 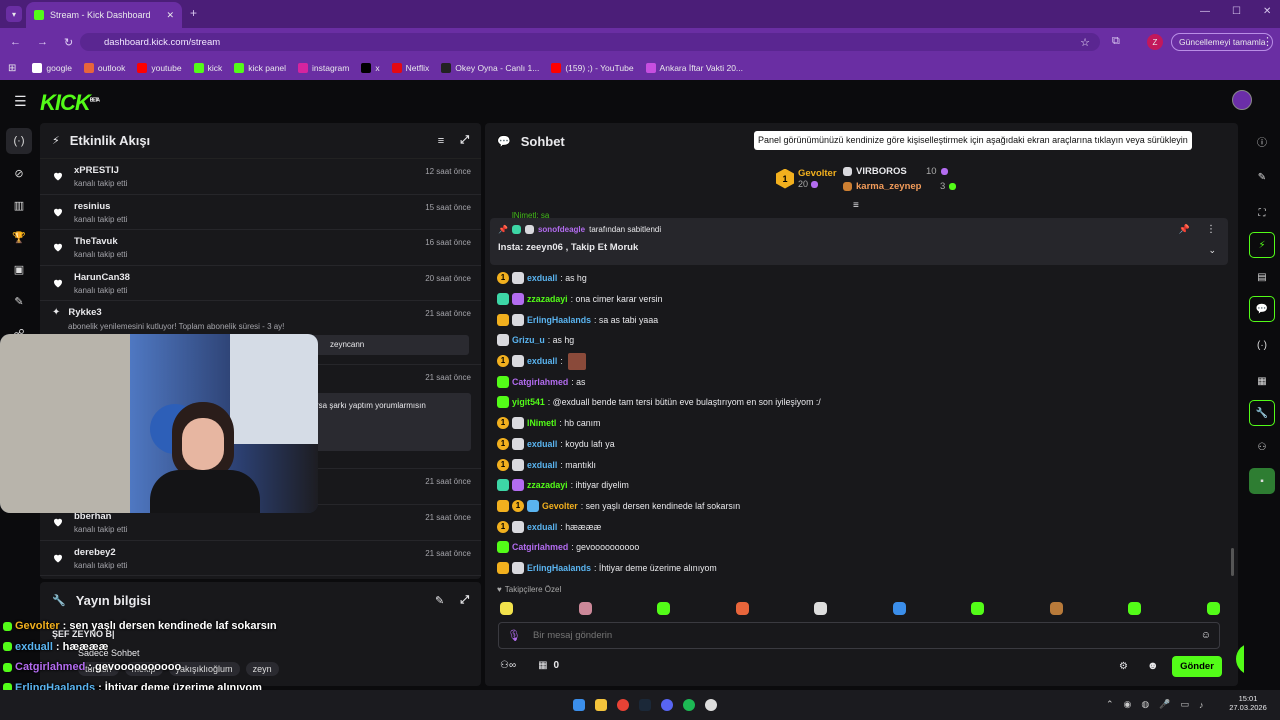 What do you see at coordinates (323, 68) in the screenshot?
I see `bookmark-item: instagram` at bounding box center [323, 68].